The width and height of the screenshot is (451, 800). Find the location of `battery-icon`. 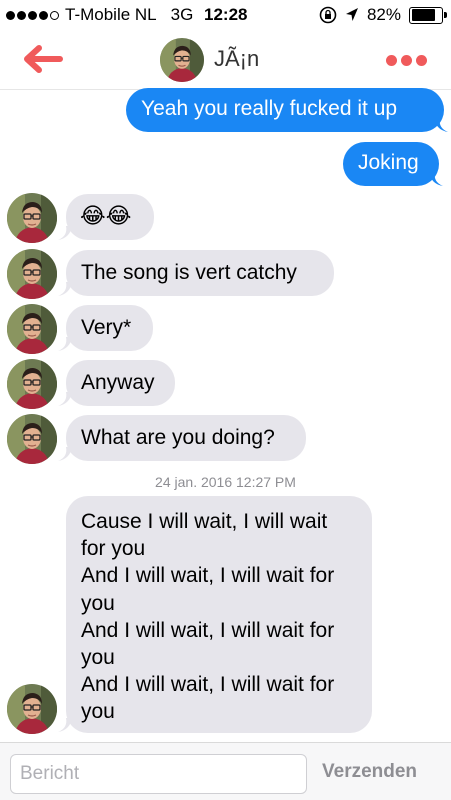

battery-icon is located at coordinates (428, 15).